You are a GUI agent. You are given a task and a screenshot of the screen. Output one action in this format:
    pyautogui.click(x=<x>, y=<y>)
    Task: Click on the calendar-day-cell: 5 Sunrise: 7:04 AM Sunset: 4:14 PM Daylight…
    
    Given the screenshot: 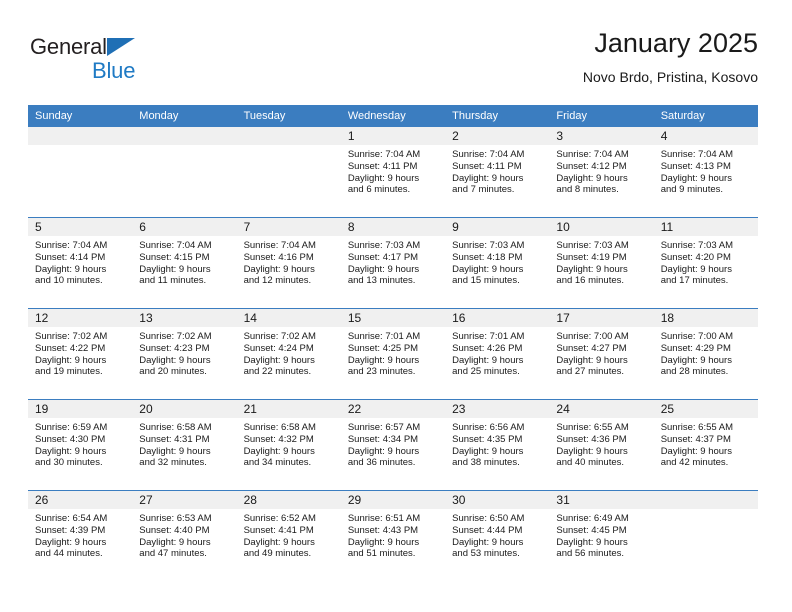 What is the action you would take?
    pyautogui.click(x=80, y=263)
    